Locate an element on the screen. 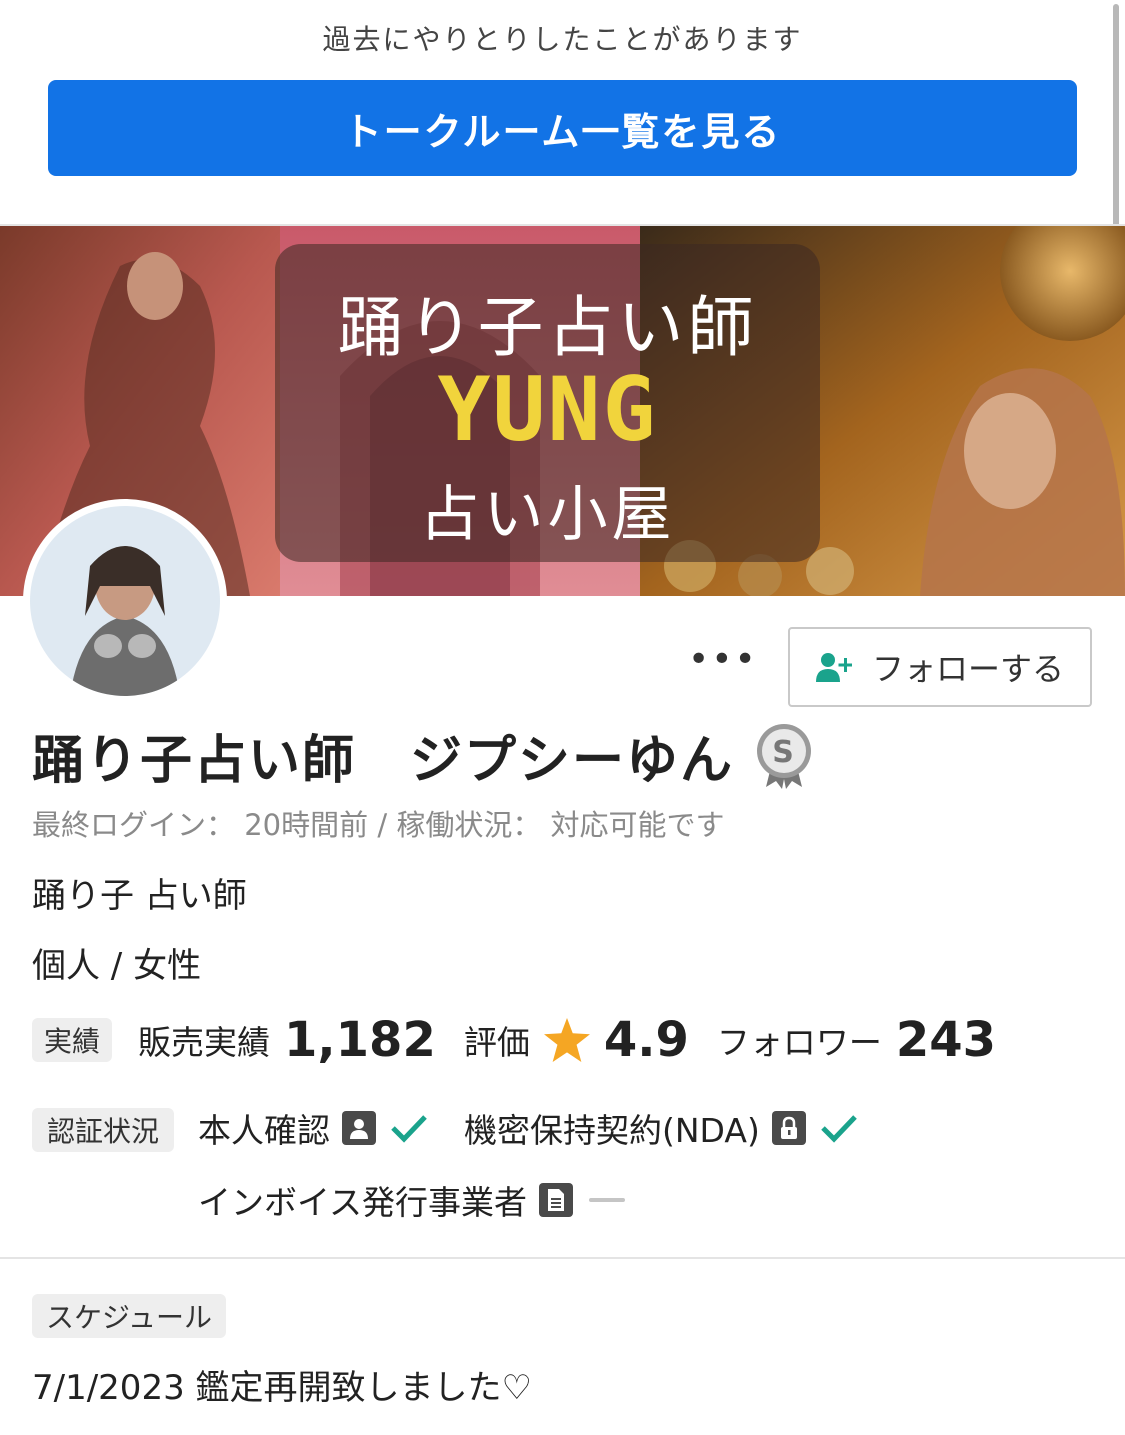  nda-verification: 機密保持契約(NDA) is located at coordinates (661, 1128).